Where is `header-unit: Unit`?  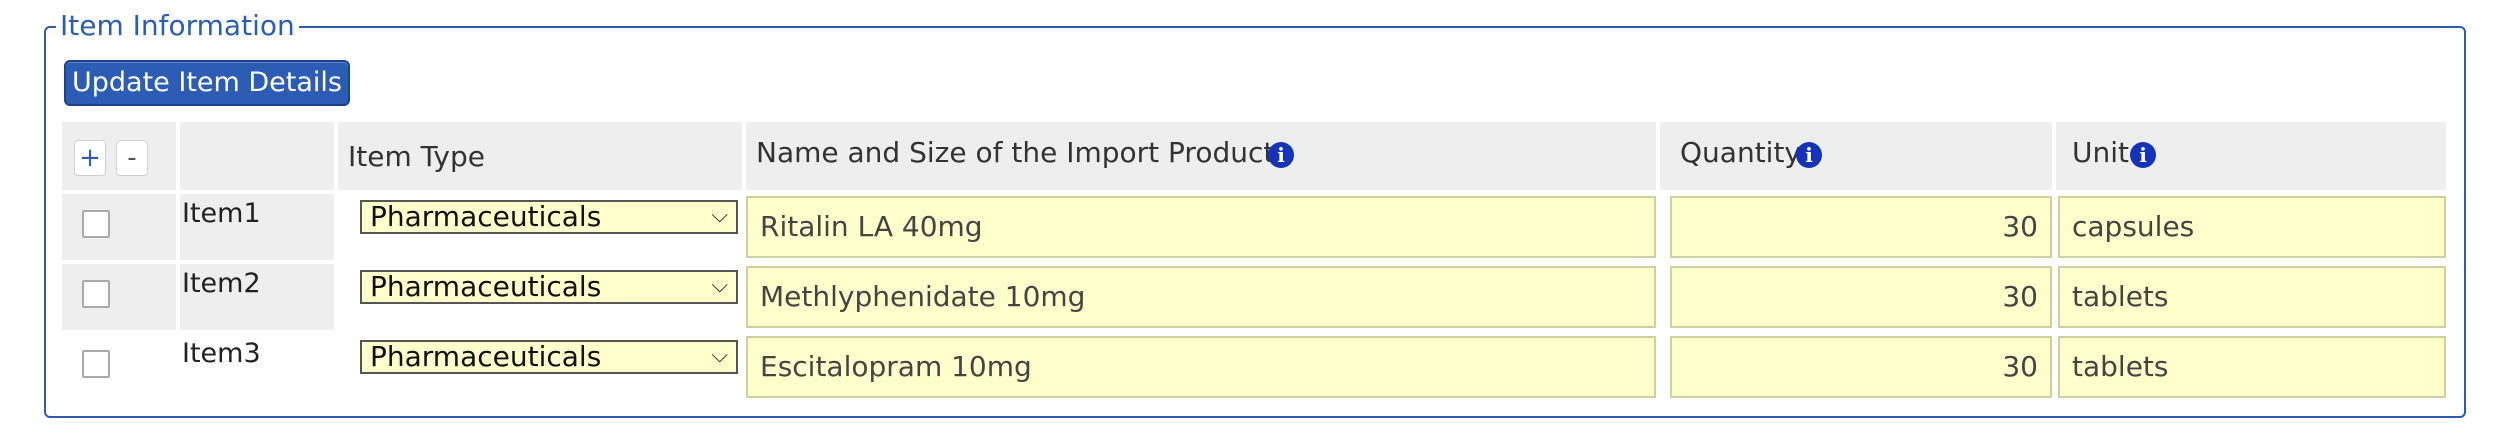
header-unit: Unit is located at coordinates (2100, 152).